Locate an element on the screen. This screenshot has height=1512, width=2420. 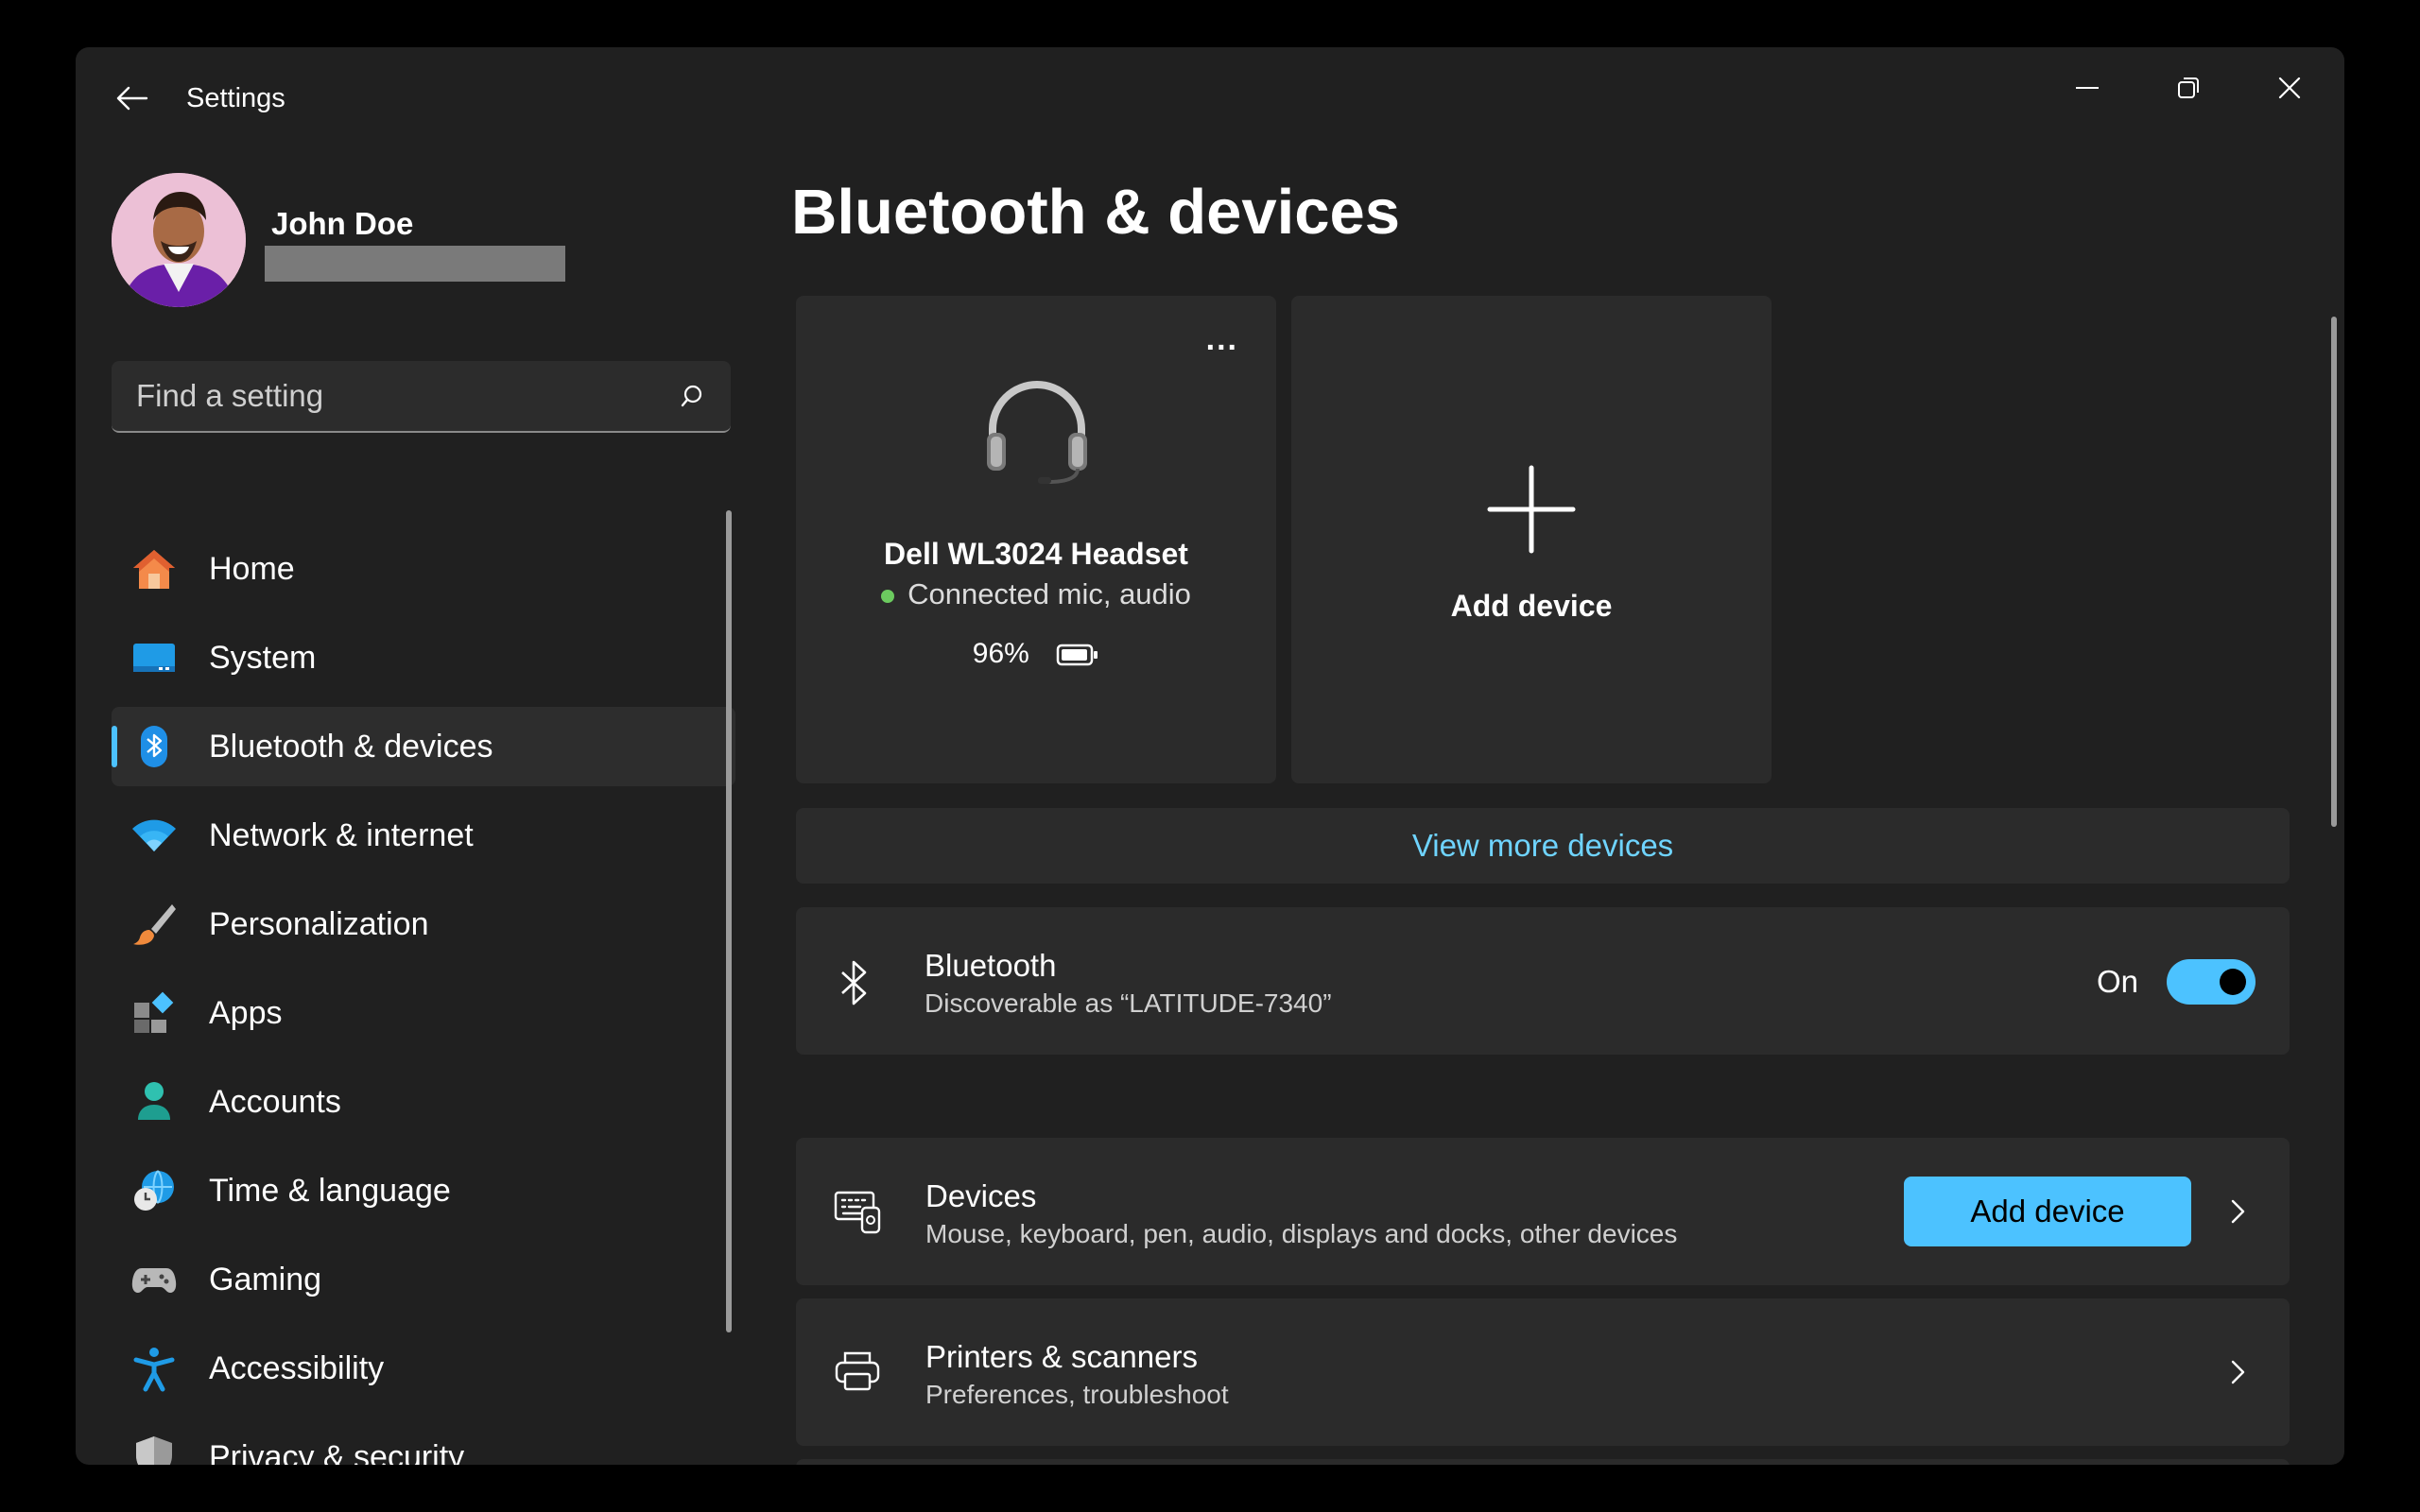
close-button is located at coordinates (2289, 88).